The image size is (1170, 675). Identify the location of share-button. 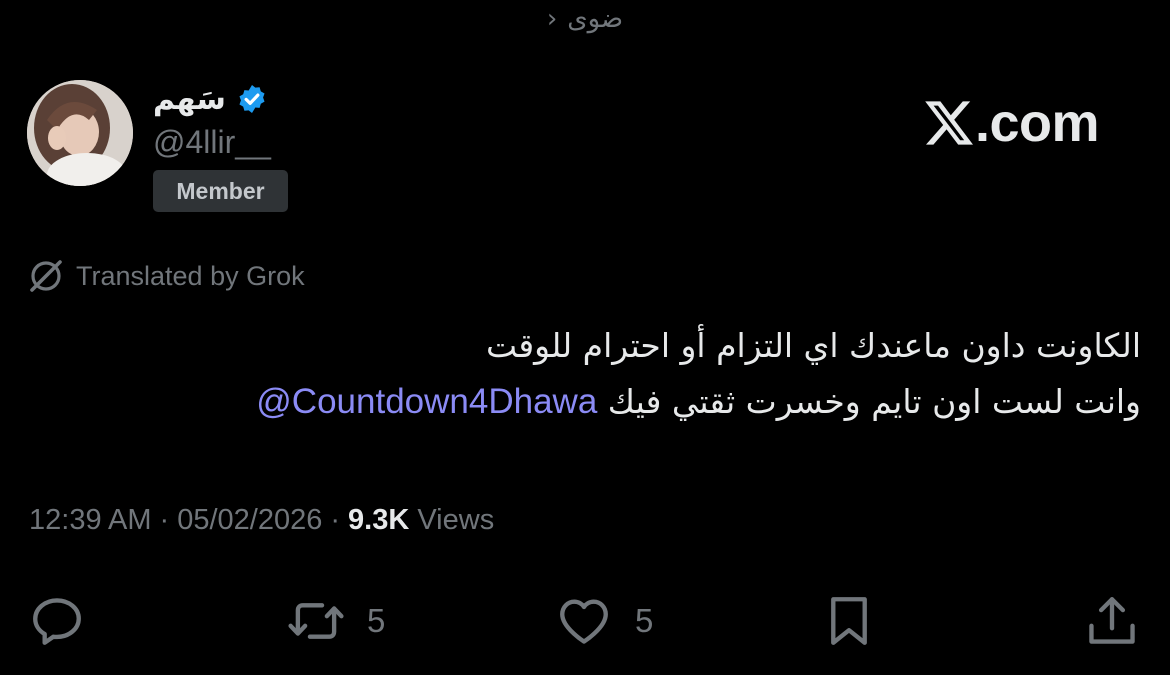
(1112, 621).